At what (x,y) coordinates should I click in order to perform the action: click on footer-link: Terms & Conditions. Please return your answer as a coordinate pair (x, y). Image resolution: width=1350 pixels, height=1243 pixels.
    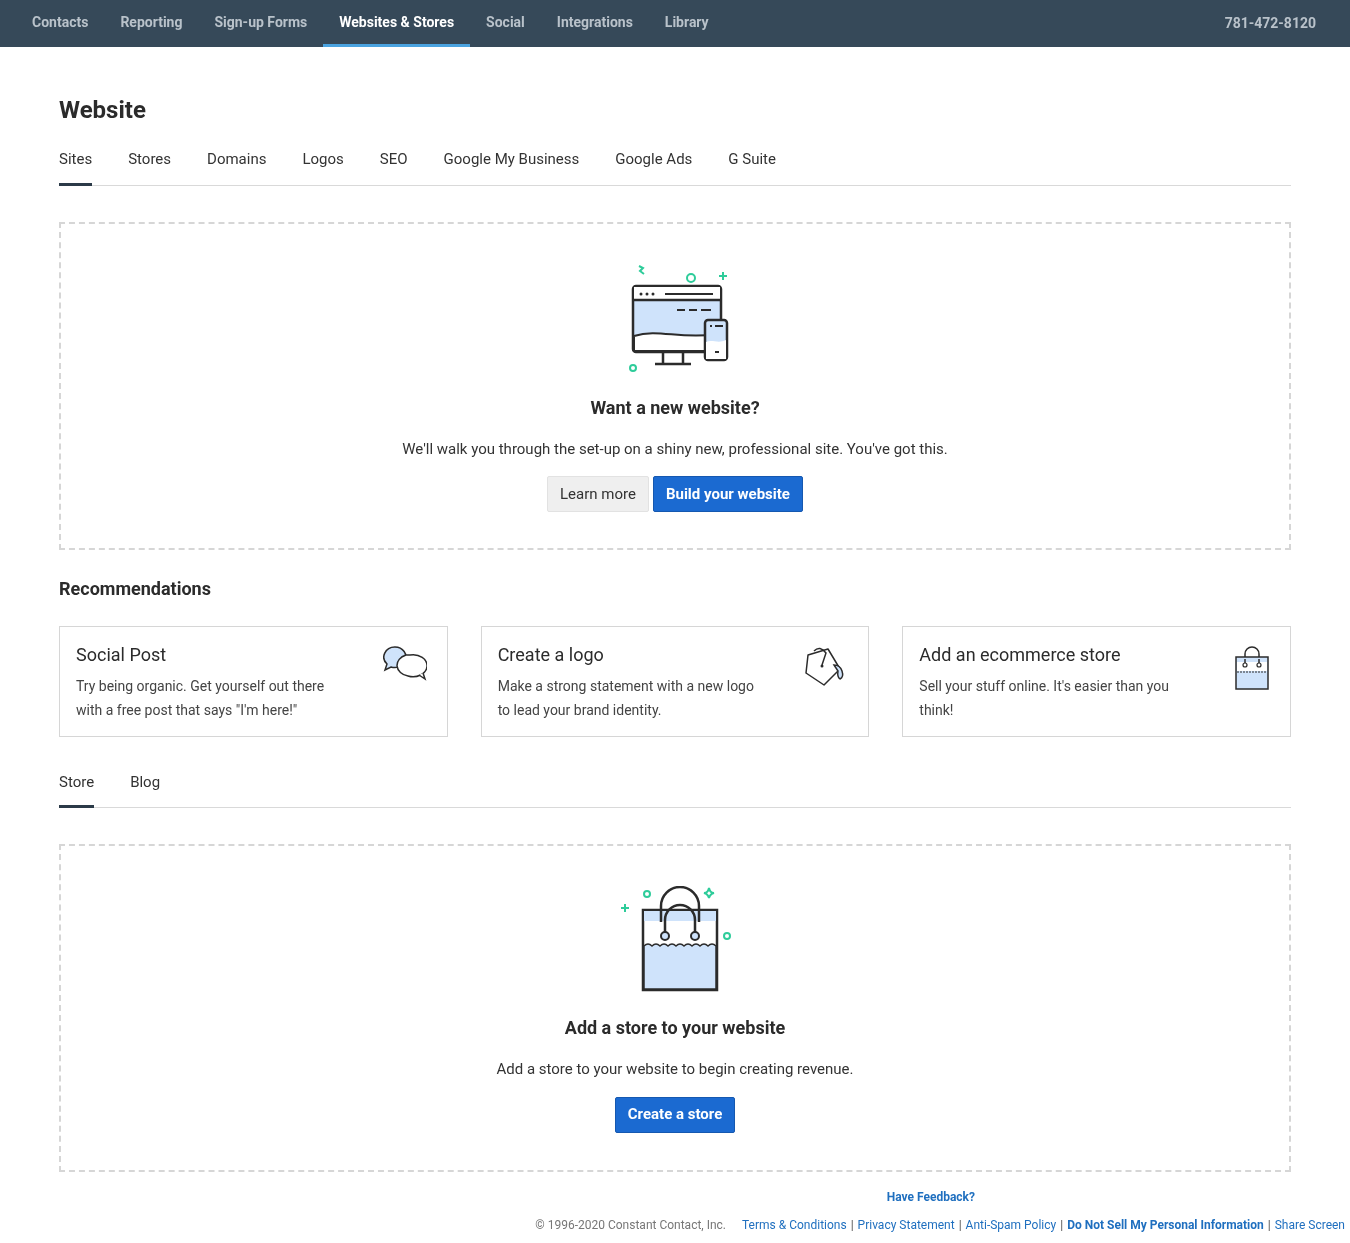
    Looking at the image, I should click on (794, 1225).